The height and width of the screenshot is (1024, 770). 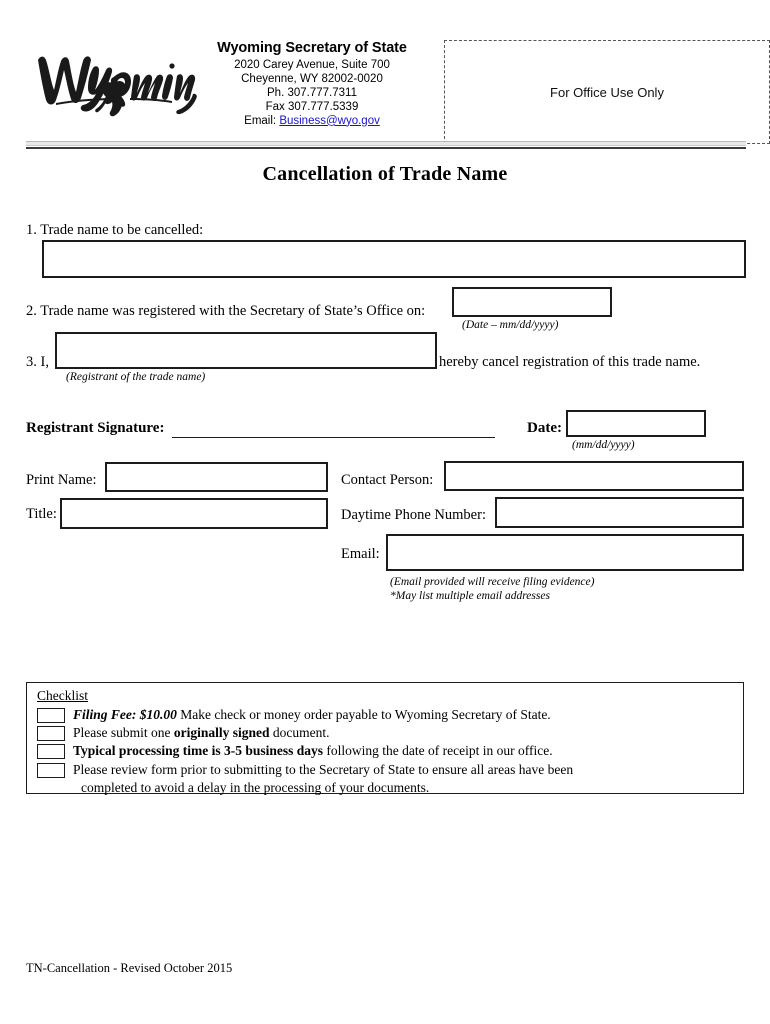 I want to click on form-footer: TN-Cancellation - Revised October 2015, so click(x=129, y=968).